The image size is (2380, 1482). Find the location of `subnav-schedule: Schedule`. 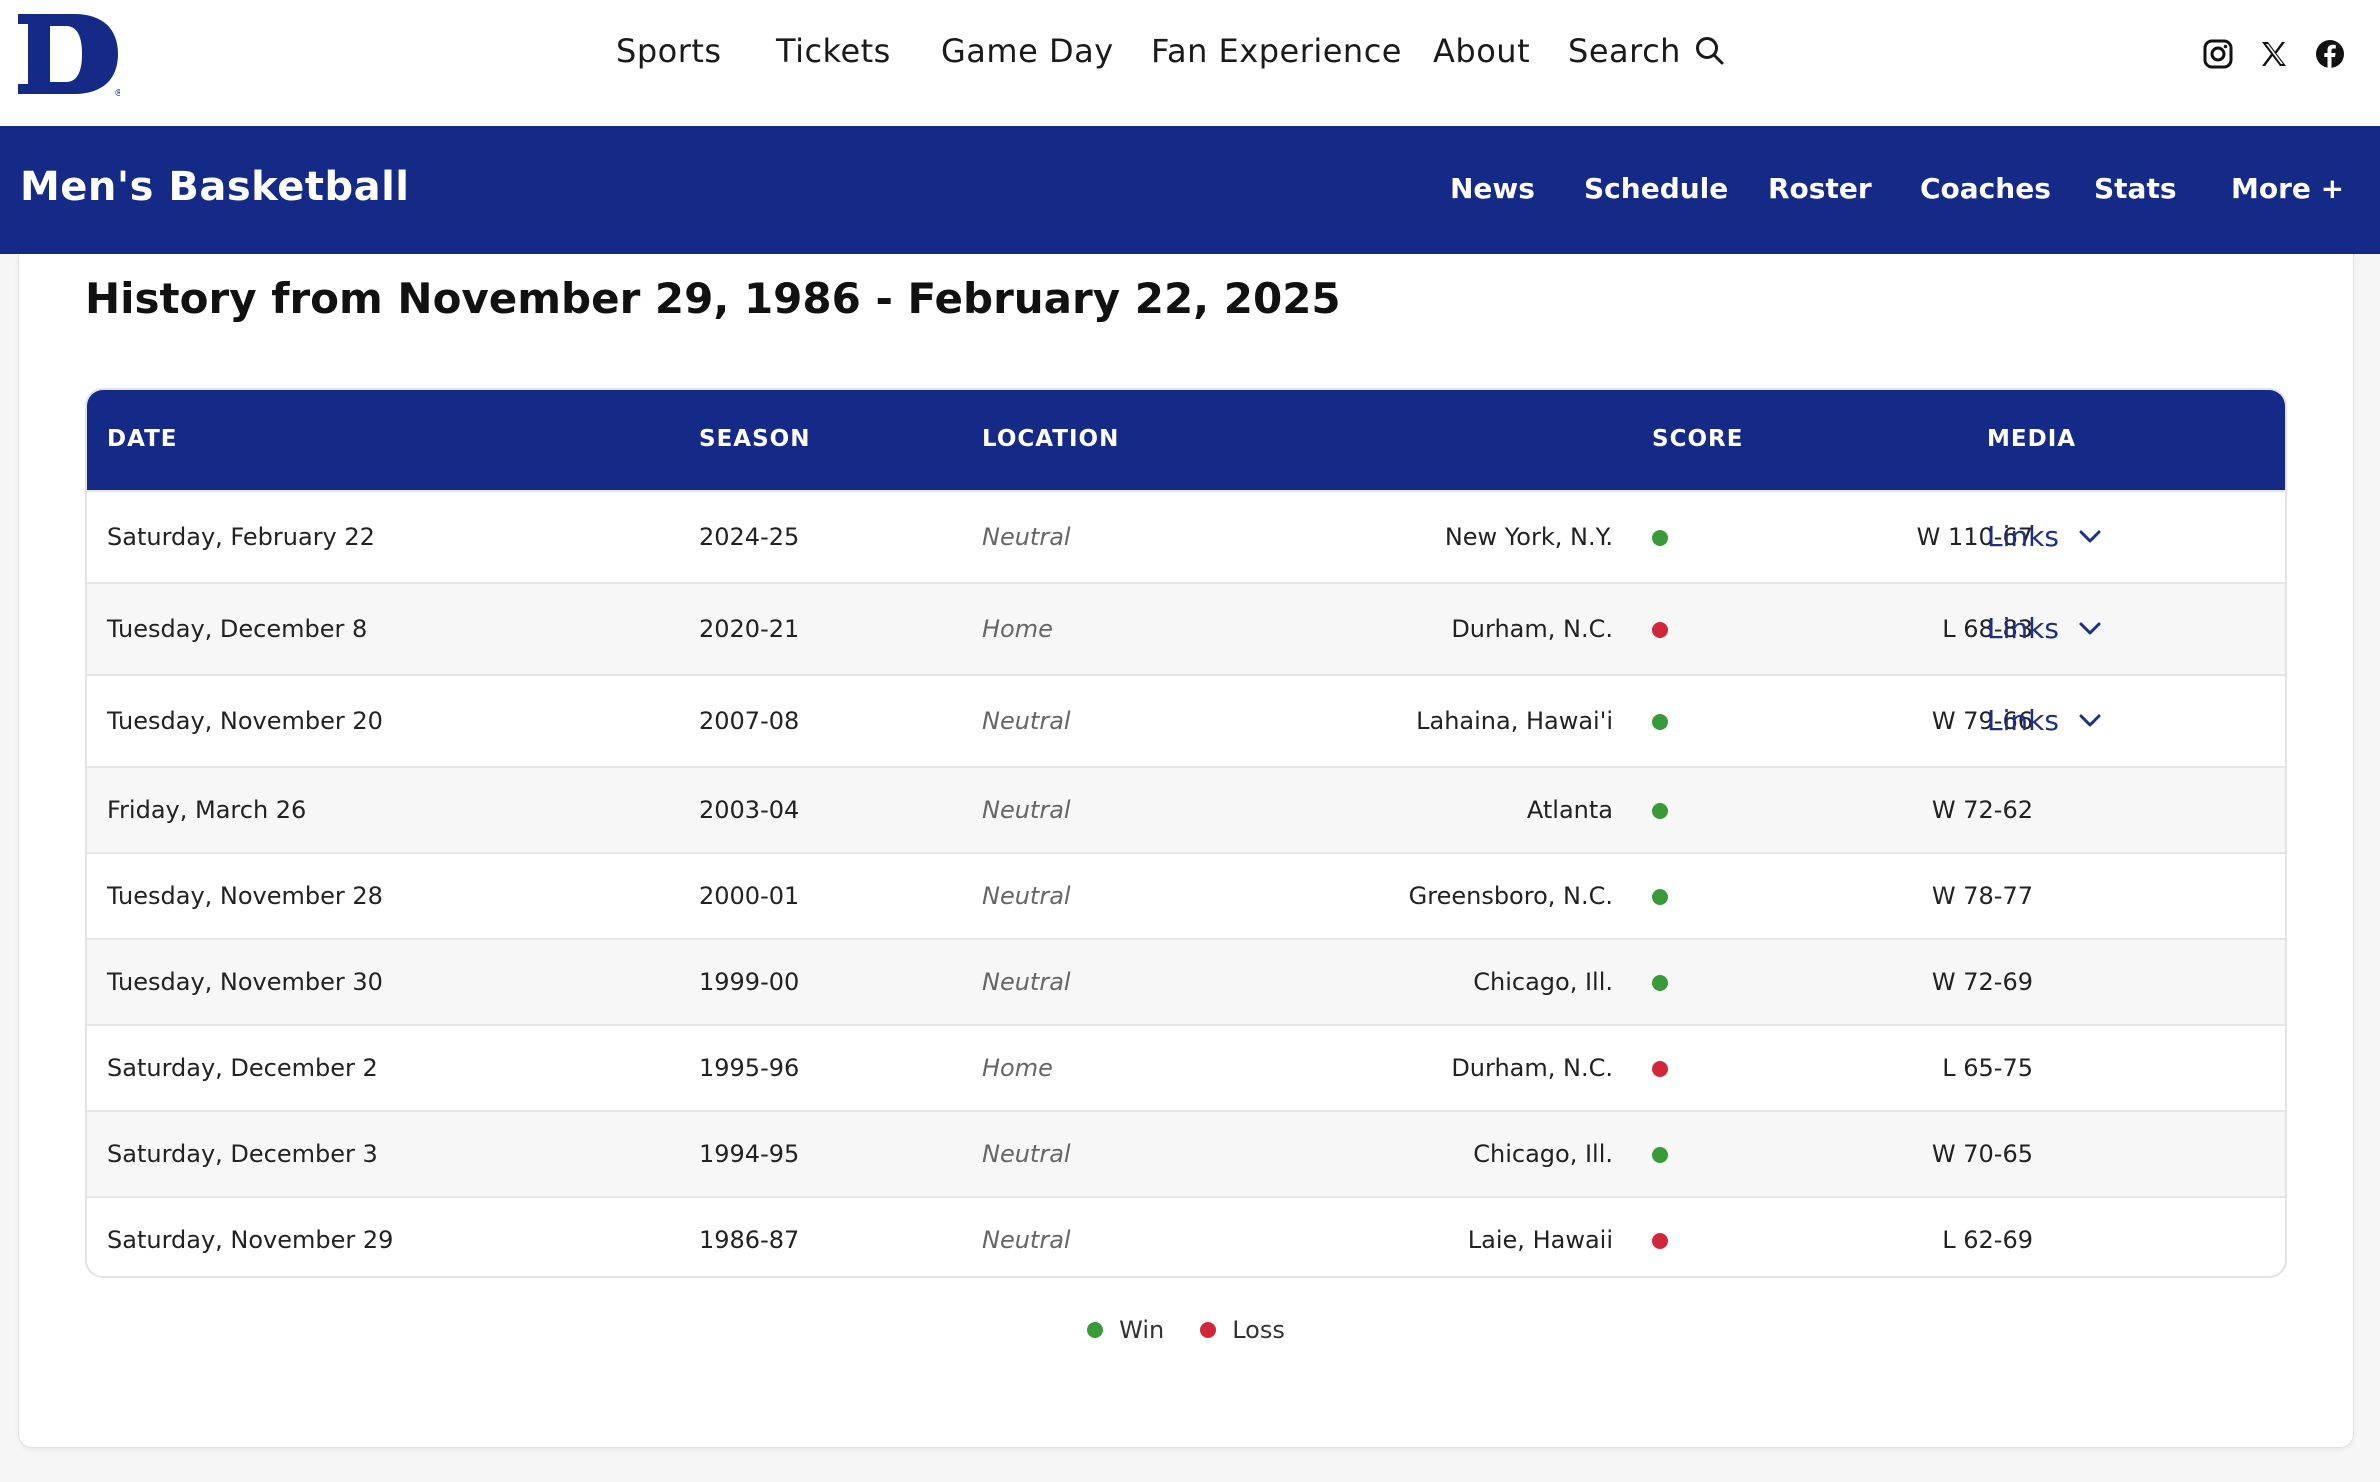

subnav-schedule: Schedule is located at coordinates (1656, 188).